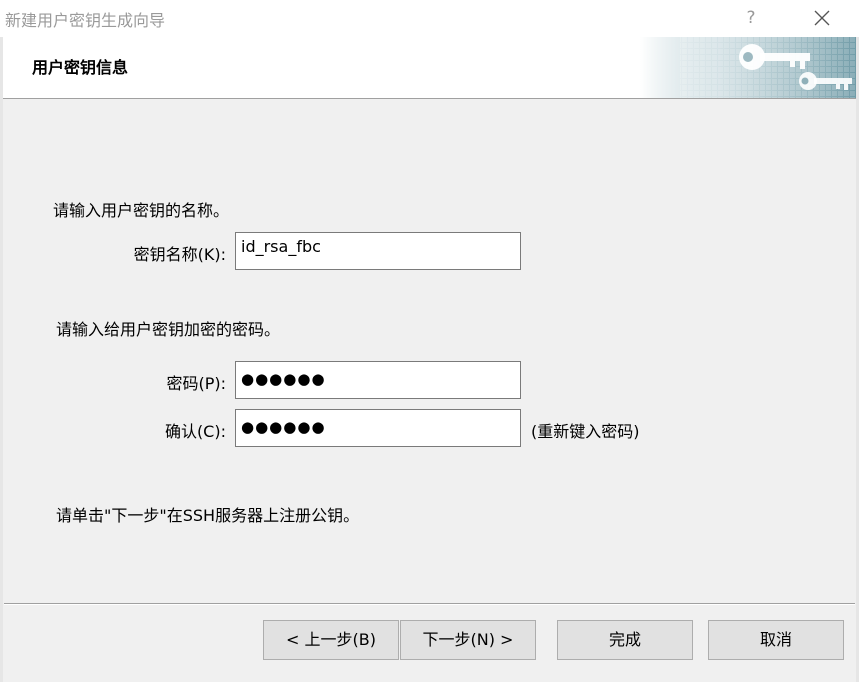  I want to click on key-name-prompt: 请输入用户密钥的名称。, so click(141, 210).